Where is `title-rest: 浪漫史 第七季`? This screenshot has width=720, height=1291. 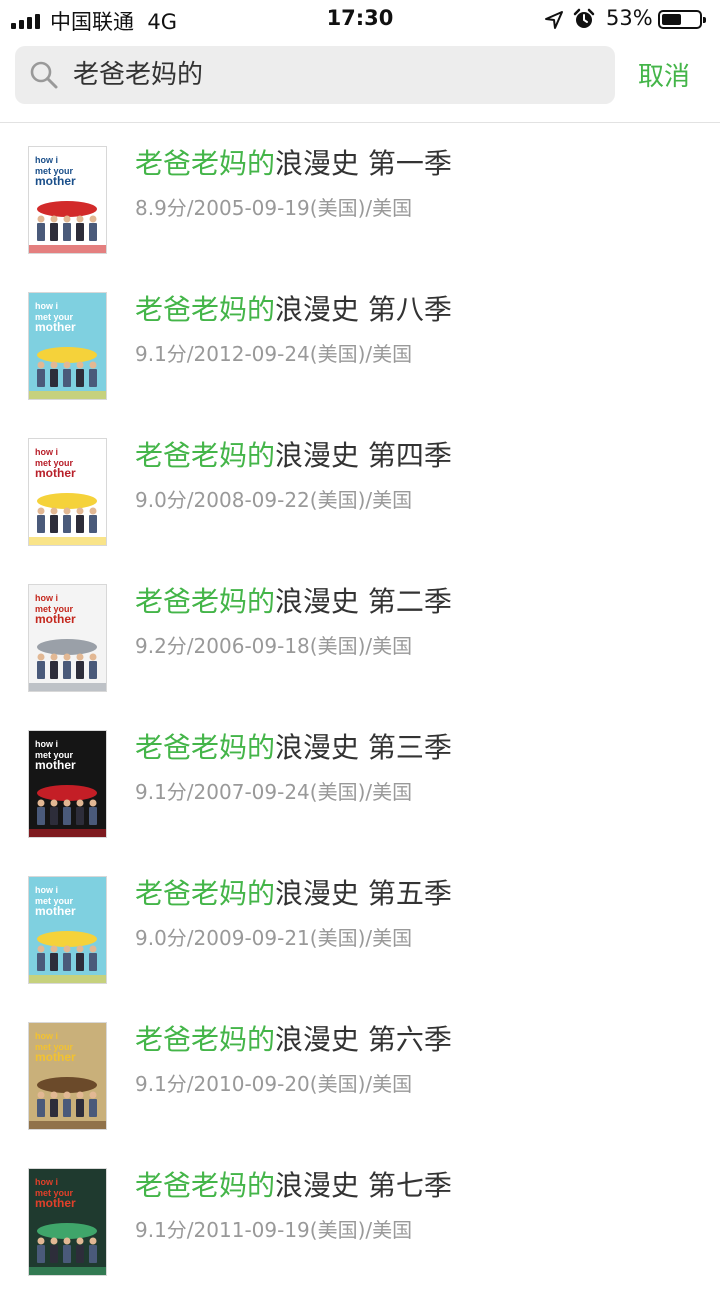
title-rest: 浪漫史 第七季 is located at coordinates (363, 1185).